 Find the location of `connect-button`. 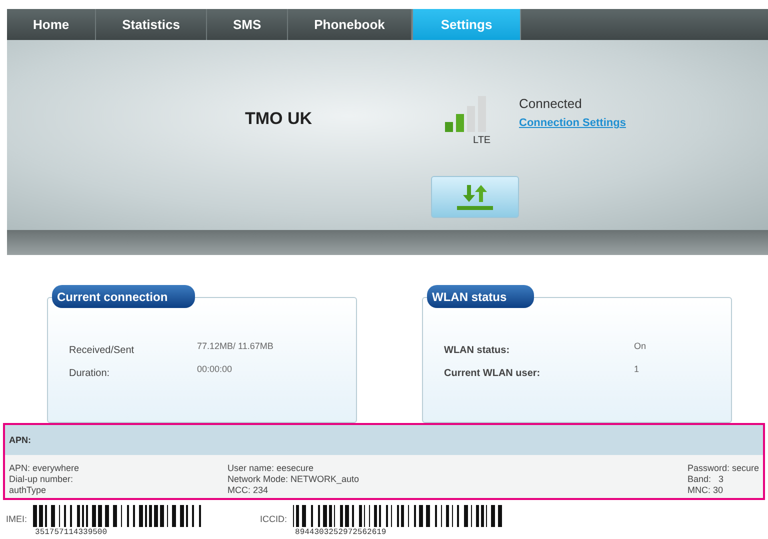

connect-button is located at coordinates (475, 197).